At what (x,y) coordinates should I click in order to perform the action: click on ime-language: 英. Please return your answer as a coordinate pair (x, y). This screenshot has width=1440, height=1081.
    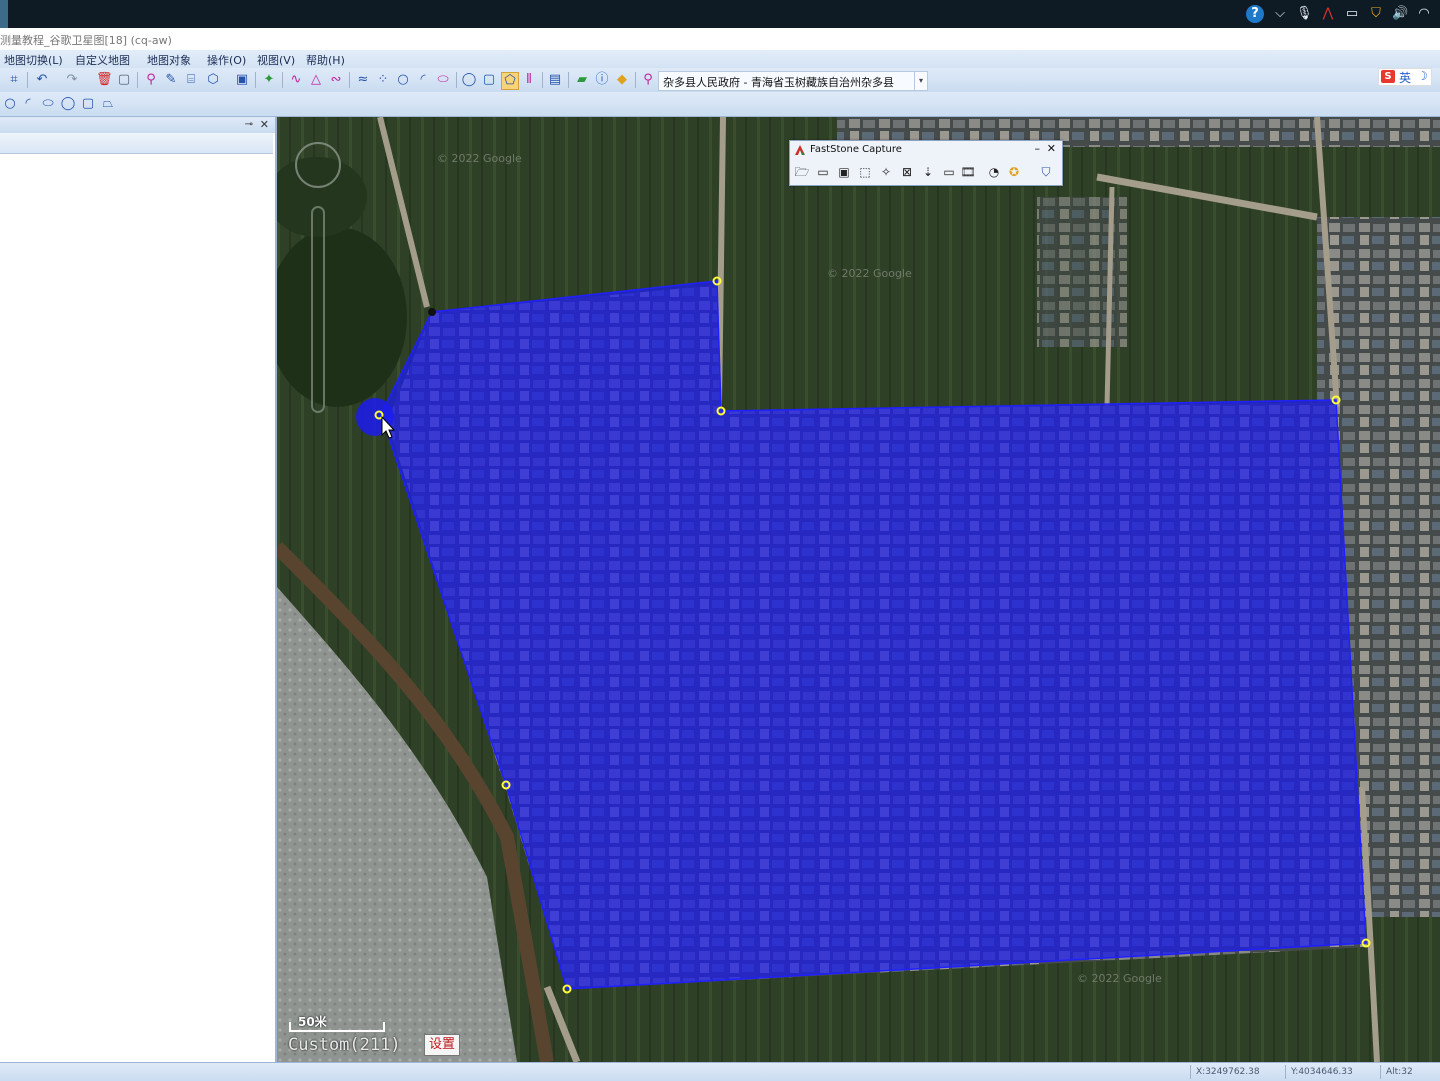
    Looking at the image, I should click on (1405, 78).